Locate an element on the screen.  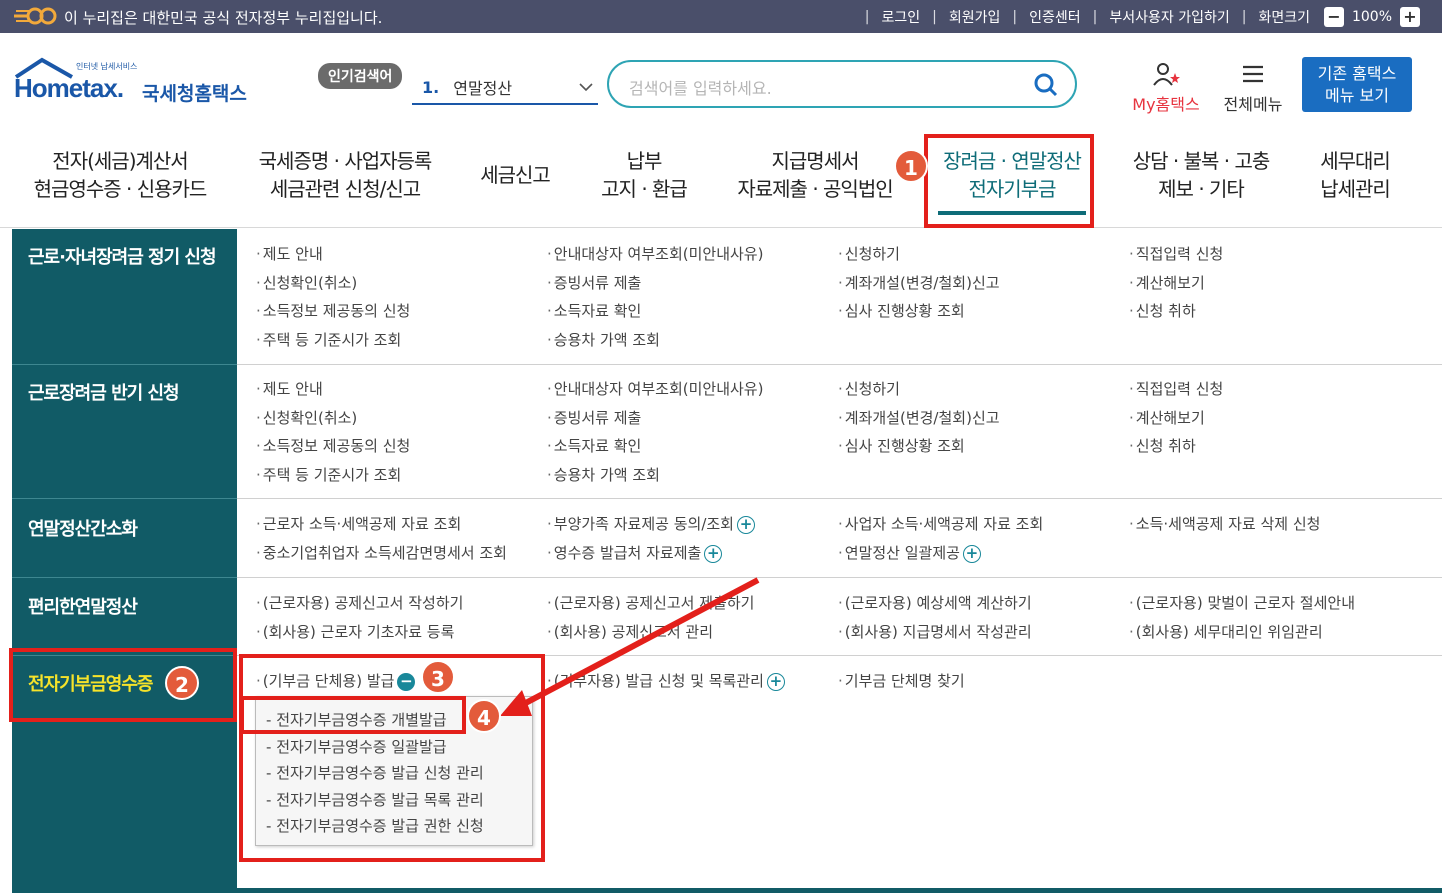
step-badge-2: 2 is located at coordinates (182, 683).